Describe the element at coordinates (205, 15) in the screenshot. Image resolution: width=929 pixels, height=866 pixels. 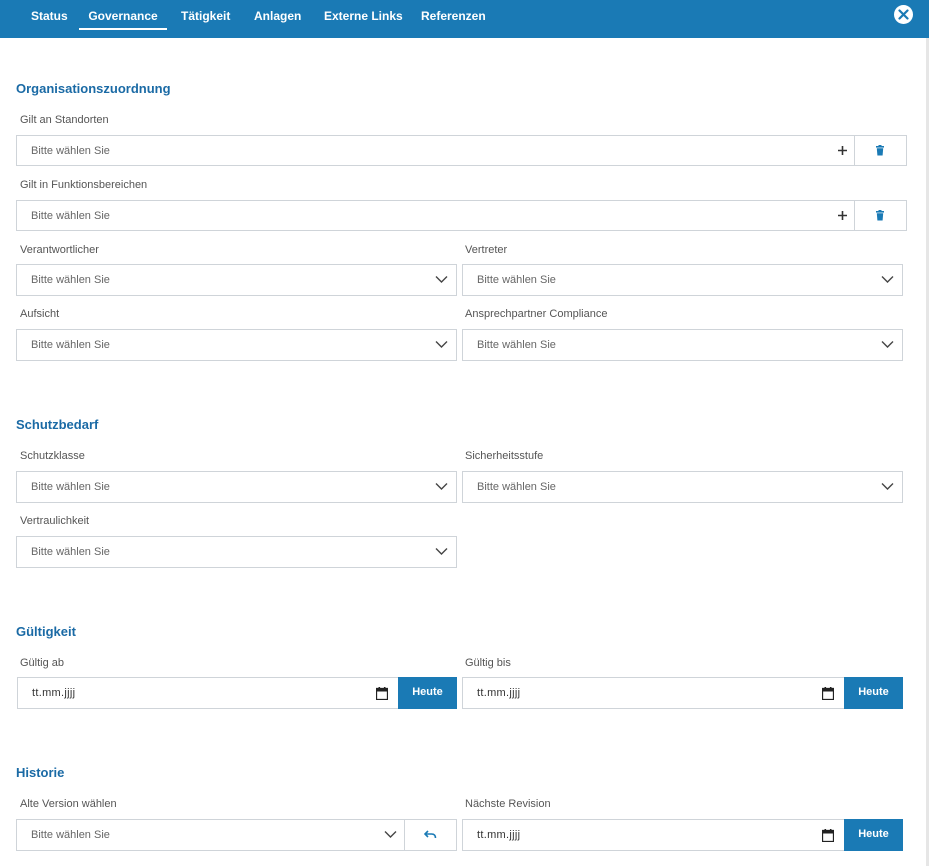
I see `tab-taetigkeit: Tätigkeit` at that location.